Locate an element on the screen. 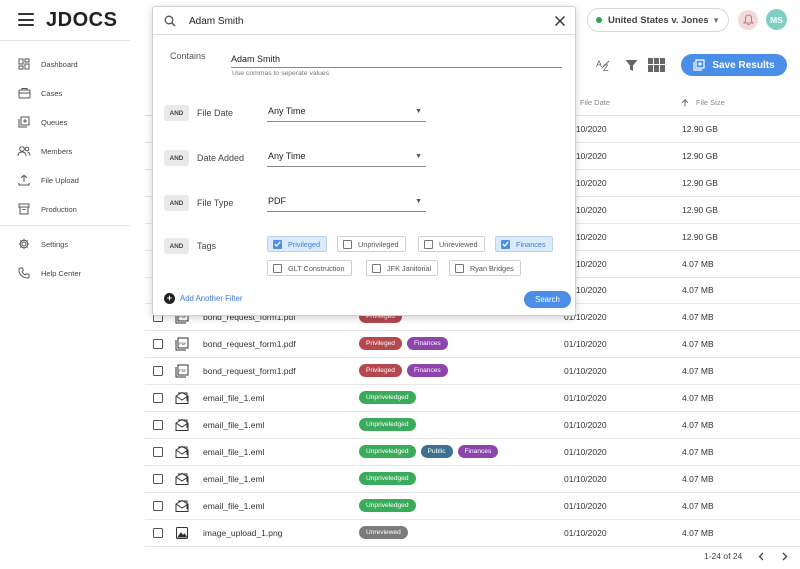 This screenshot has height=569, width=800. tag-checkbox: Unreviewed is located at coordinates (451, 244).